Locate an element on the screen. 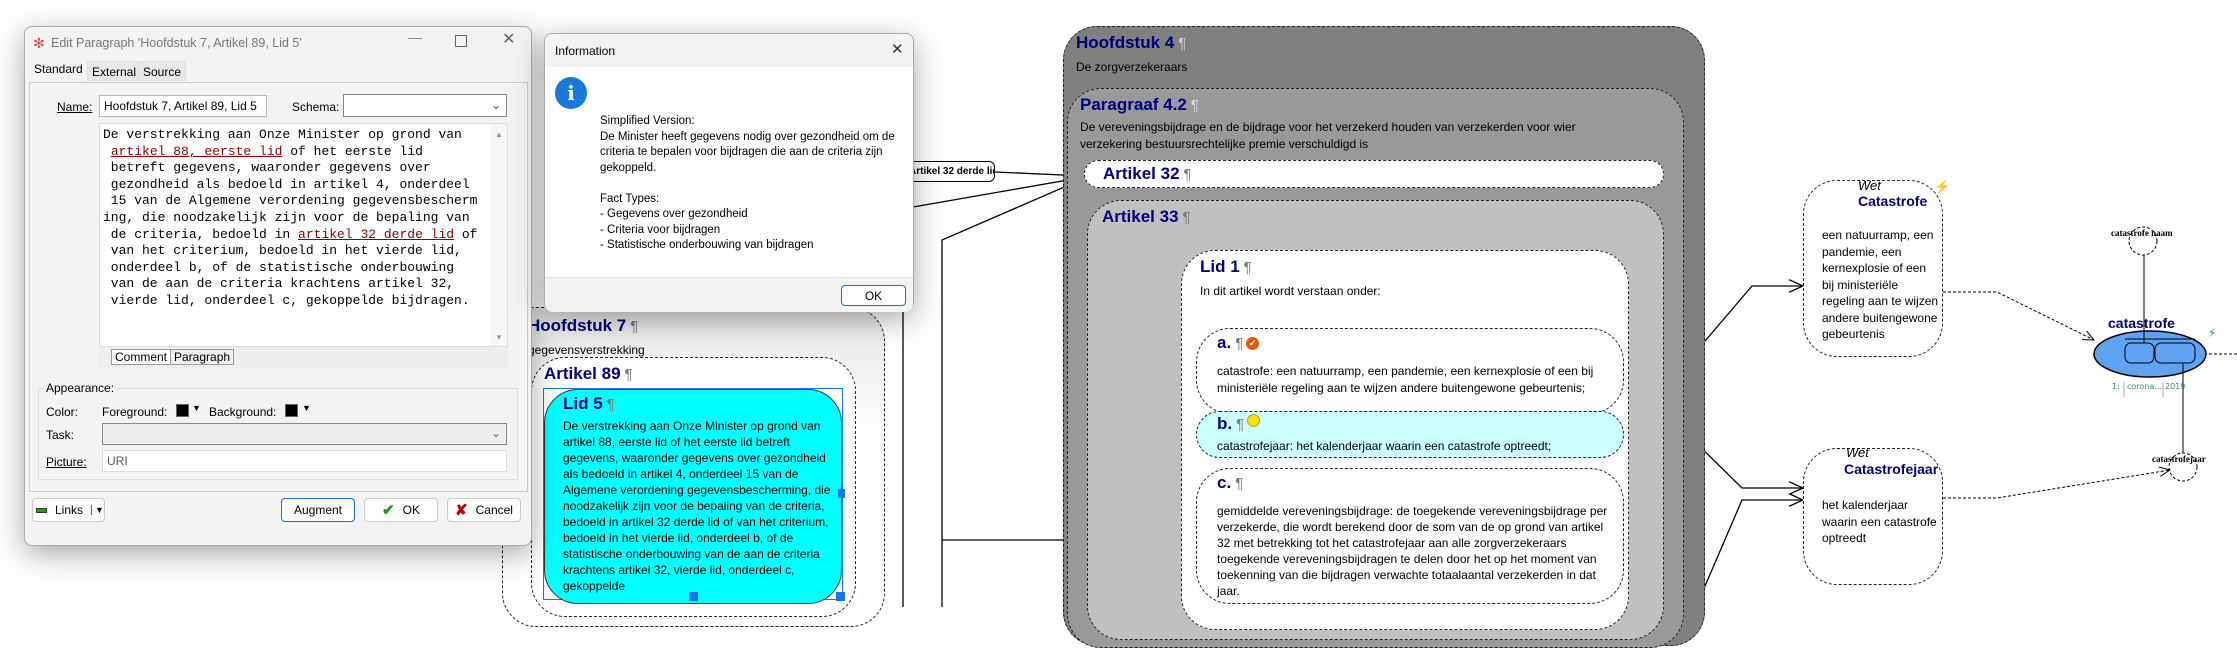 This screenshot has height=648, width=2237. name-label: Name: is located at coordinates (75, 107).